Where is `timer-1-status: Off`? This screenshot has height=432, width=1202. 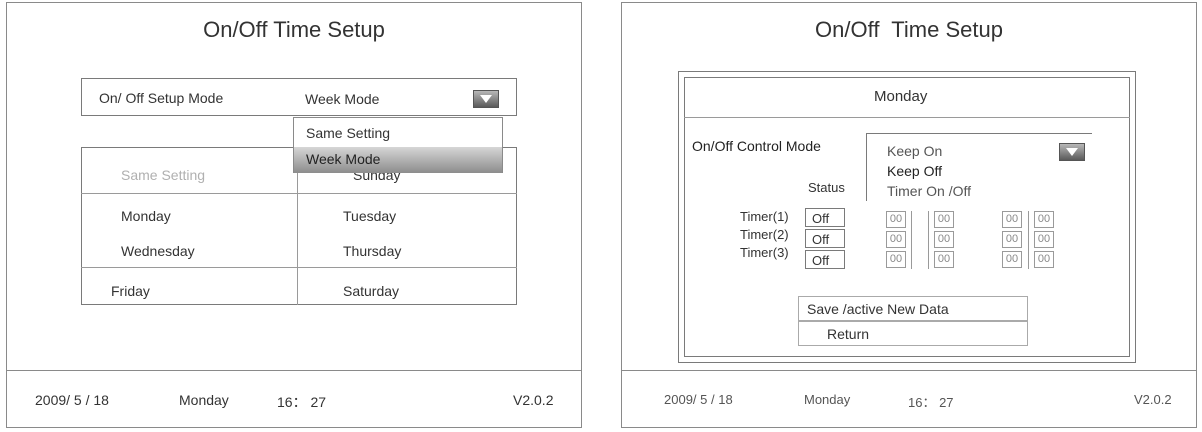
timer-1-status: Off is located at coordinates (825, 217).